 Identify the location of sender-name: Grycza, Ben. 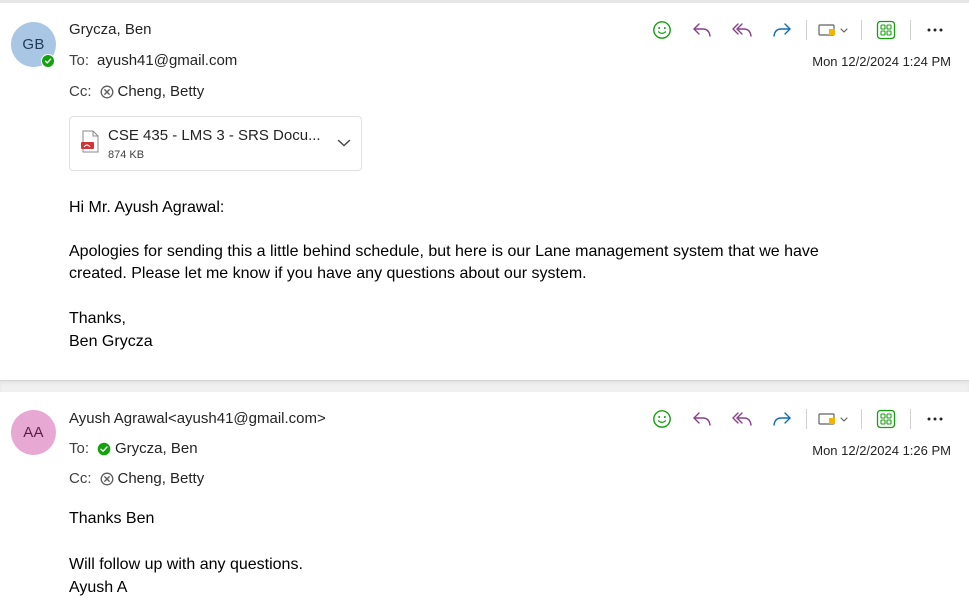
(110, 29).